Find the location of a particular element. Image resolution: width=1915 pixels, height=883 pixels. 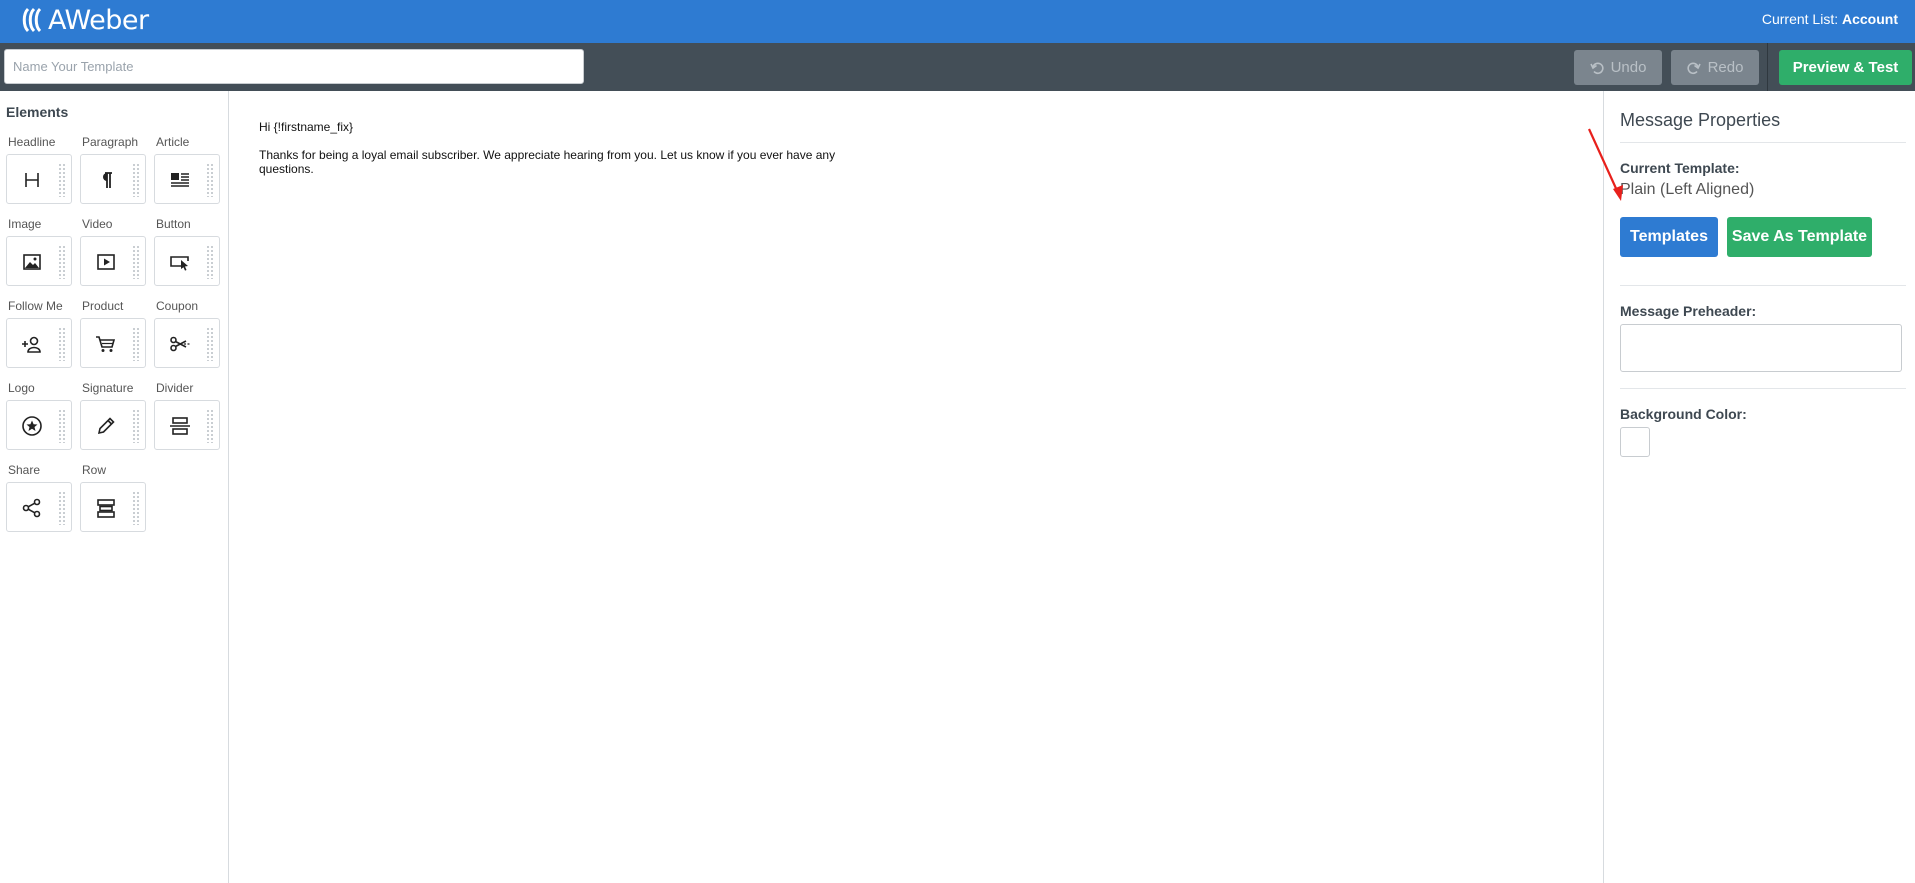

background-color-label: Background Color: is located at coordinates (1683, 414).